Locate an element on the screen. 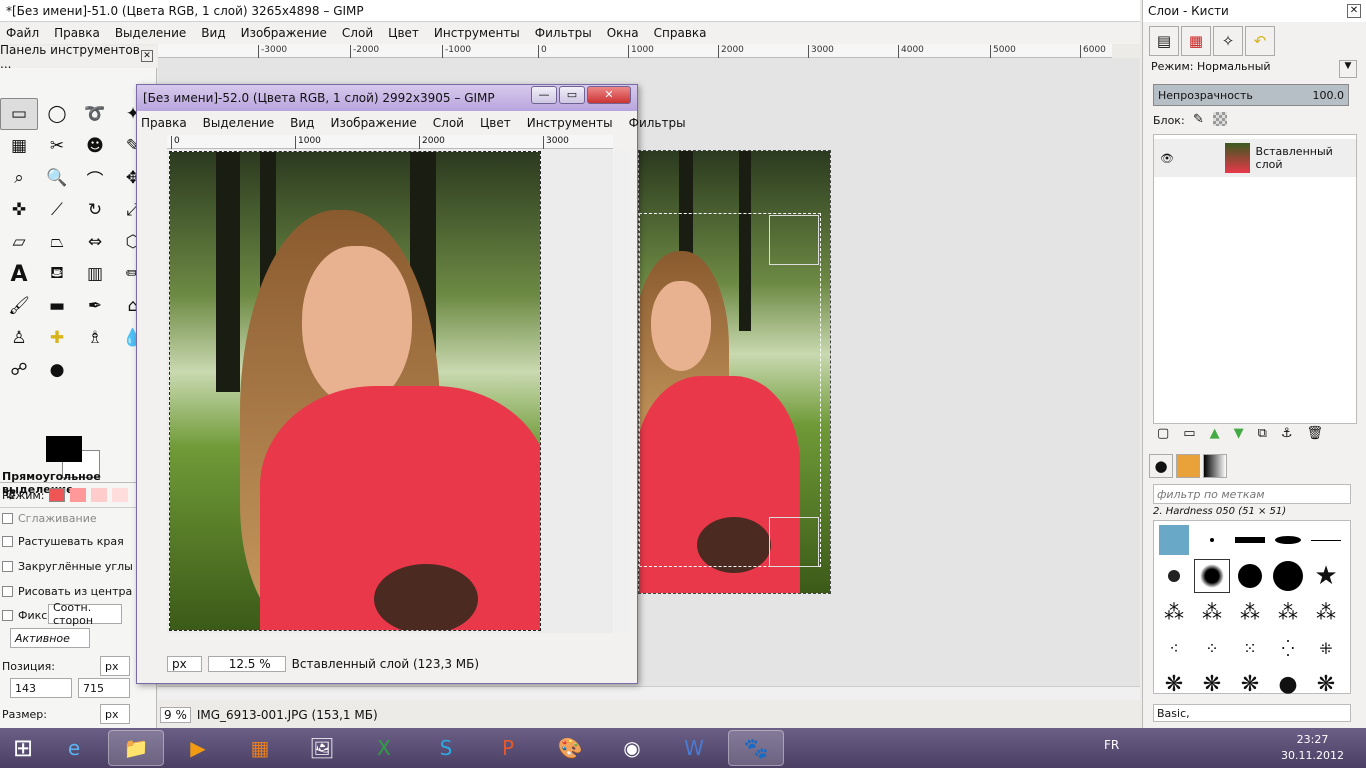  undo-tab-icon: ↶ is located at coordinates (1260, 41).